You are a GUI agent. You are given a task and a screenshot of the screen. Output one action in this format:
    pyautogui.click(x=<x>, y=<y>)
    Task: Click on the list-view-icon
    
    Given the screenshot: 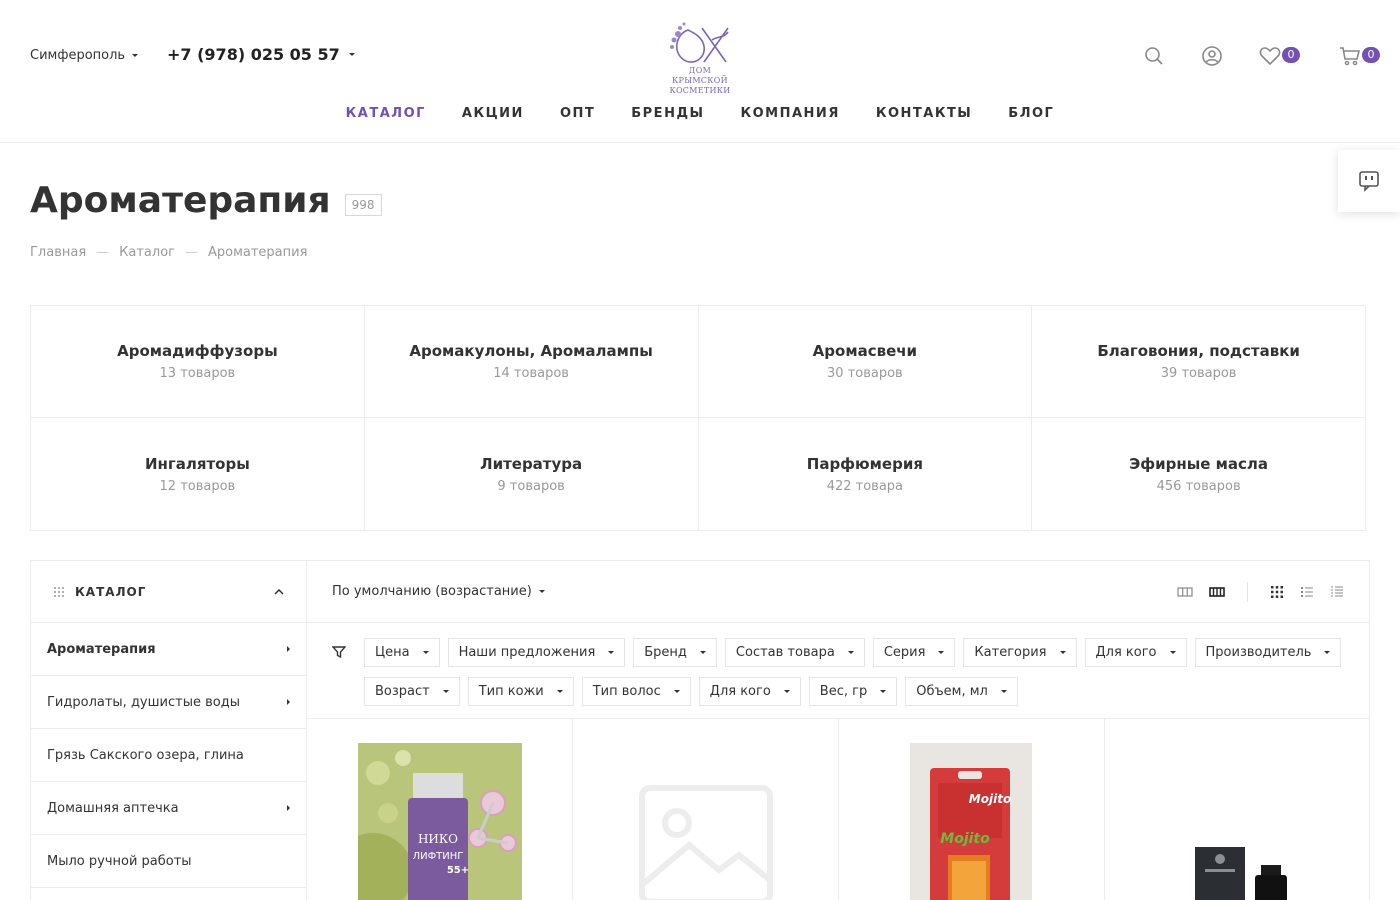 What is the action you would take?
    pyautogui.click(x=1307, y=592)
    